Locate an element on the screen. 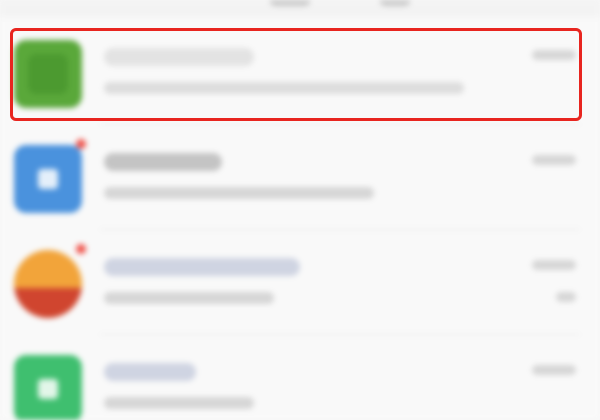 The image size is (600, 420). app-icon-teal is located at coordinates (48, 387).